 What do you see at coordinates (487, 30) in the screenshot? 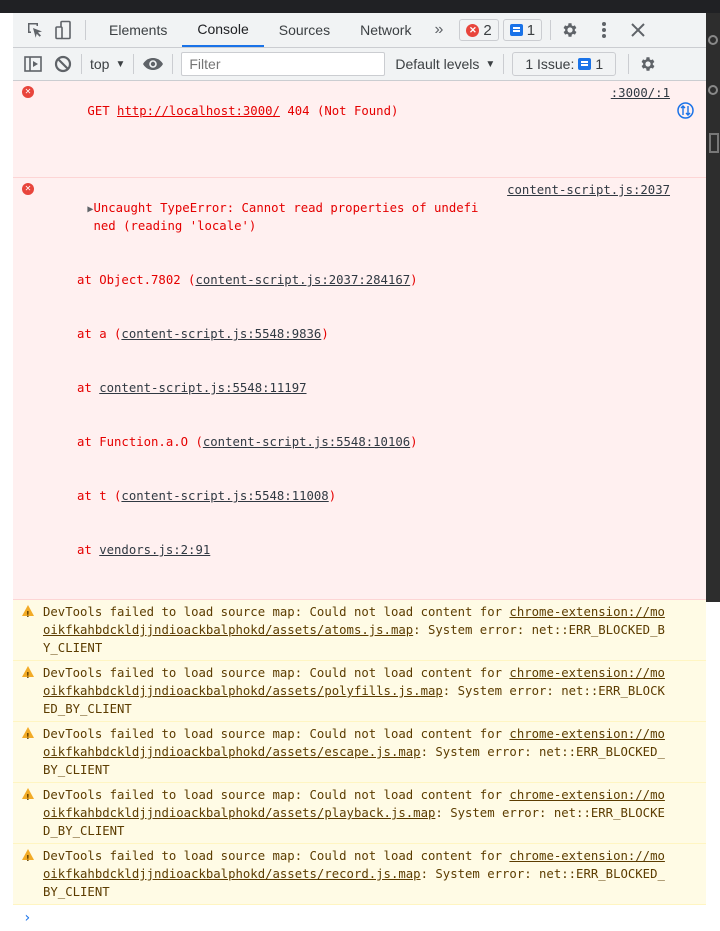
I see `error-count: 2` at bounding box center [487, 30].